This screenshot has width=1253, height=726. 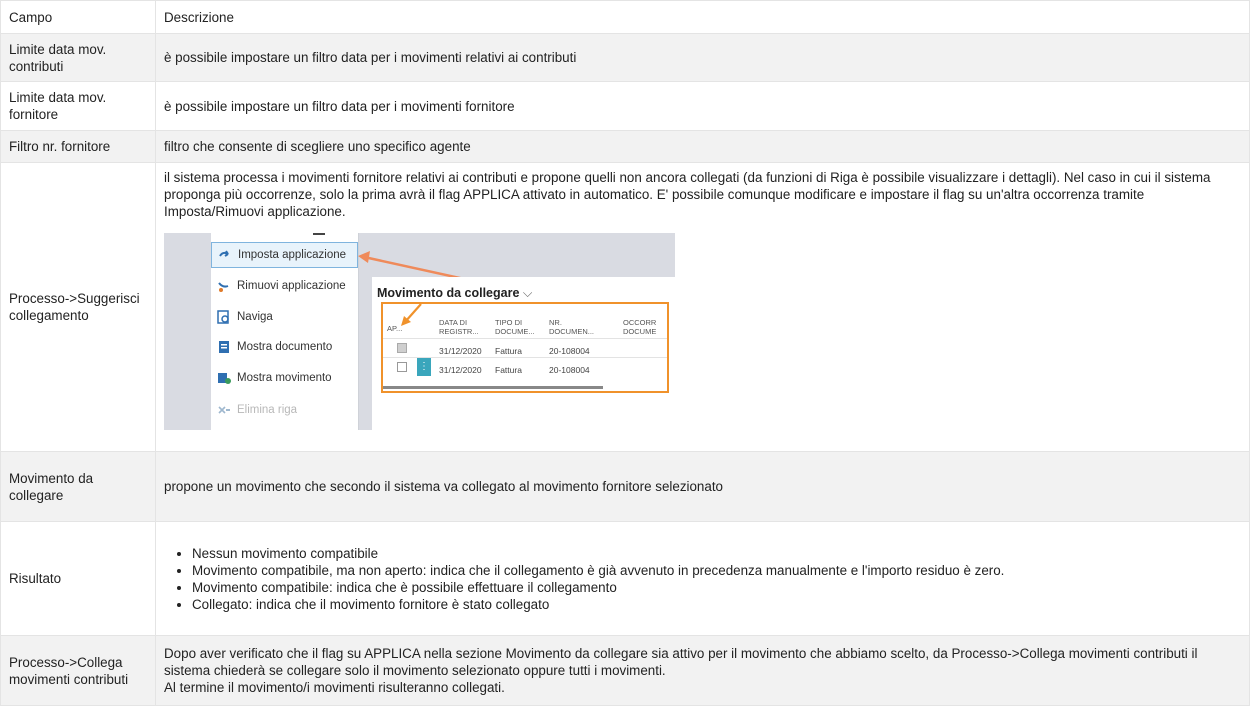 I want to click on chevron-down-icon: ⌵, so click(x=525, y=293).